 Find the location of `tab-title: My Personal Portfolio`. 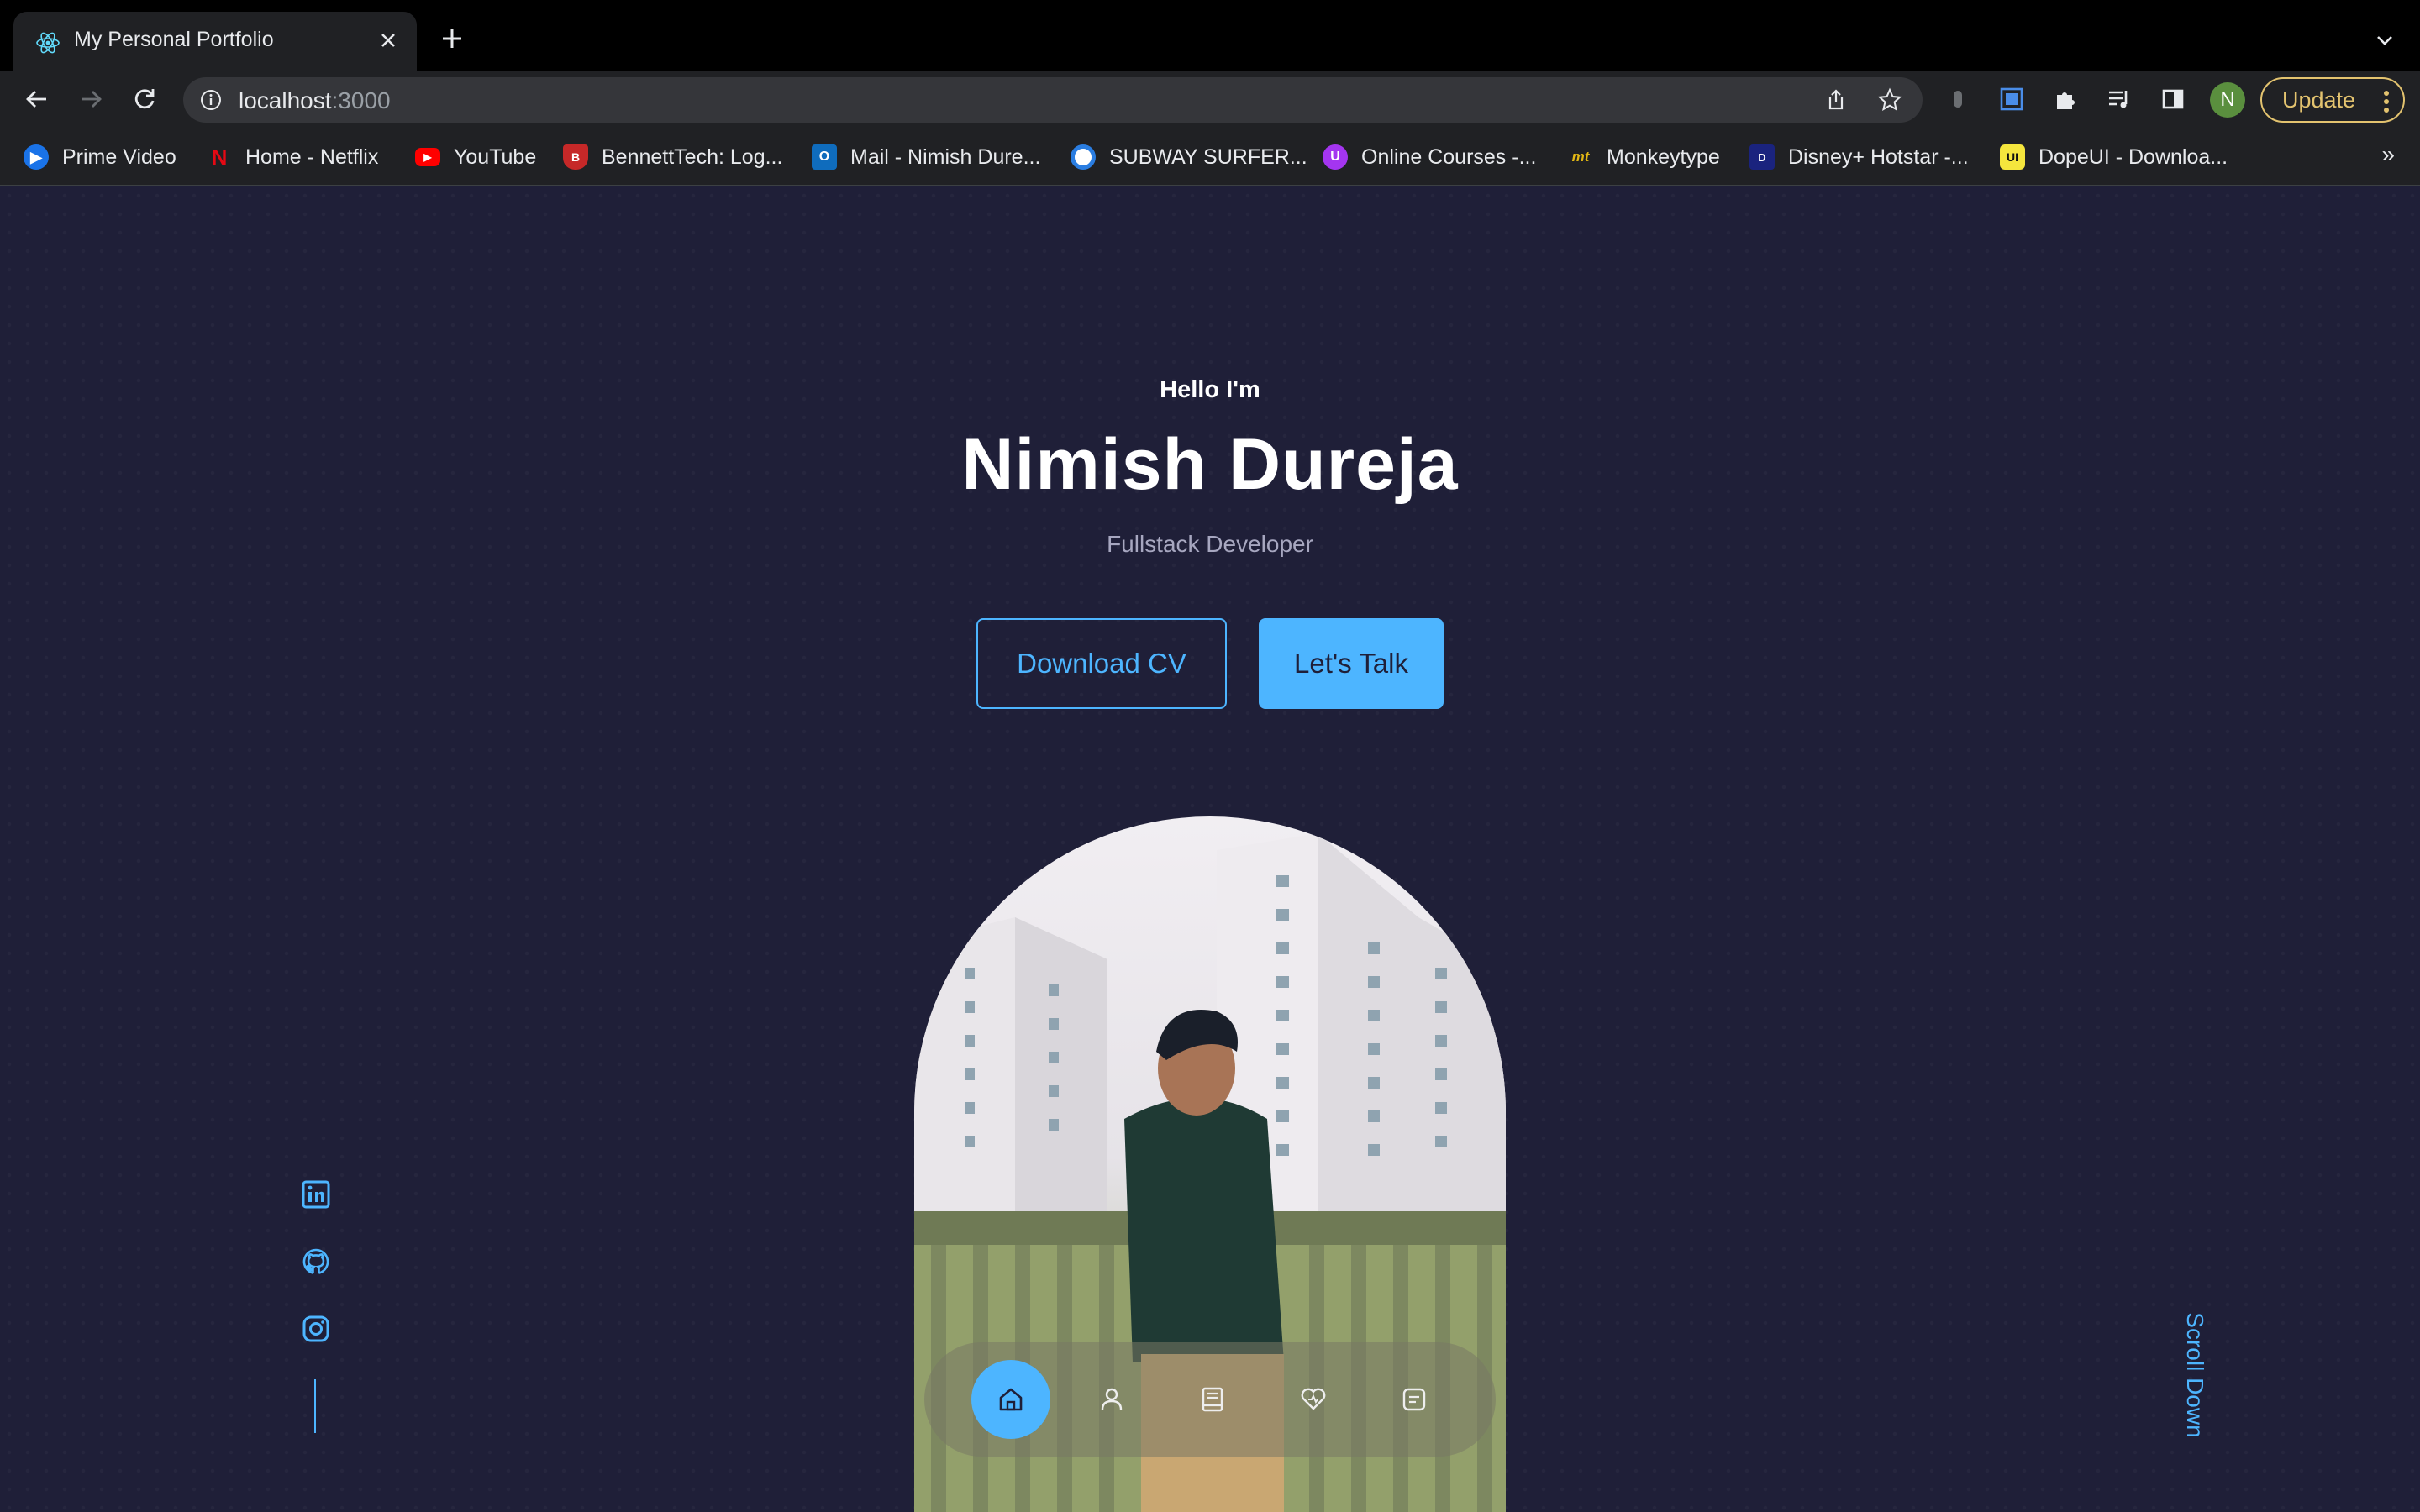

tab-title: My Personal Portfolio is located at coordinates (174, 39).